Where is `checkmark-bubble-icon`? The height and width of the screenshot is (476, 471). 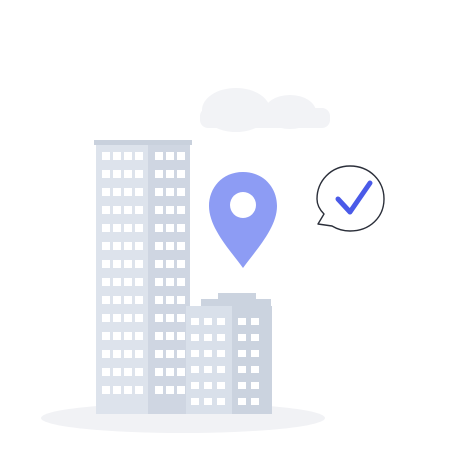 checkmark-bubble-icon is located at coordinates (350, 198).